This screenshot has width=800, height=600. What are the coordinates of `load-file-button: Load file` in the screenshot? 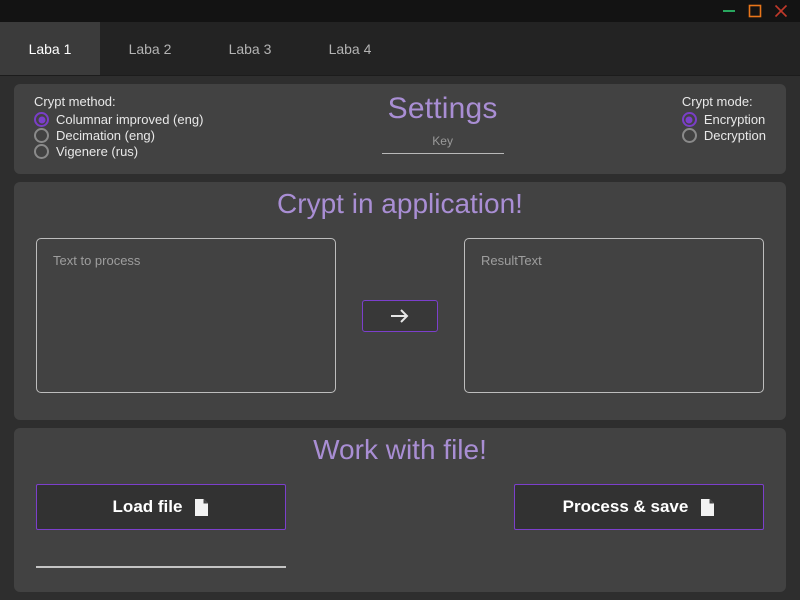 It's located at (161, 507).